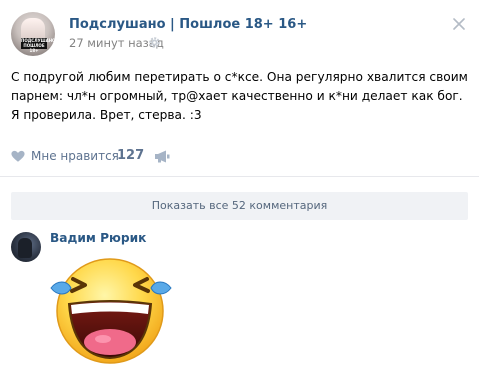 The width and height of the screenshot is (479, 370). What do you see at coordinates (239, 206) in the screenshot?
I see `show-all-comments-button: Показать все 52 комментария` at bounding box center [239, 206].